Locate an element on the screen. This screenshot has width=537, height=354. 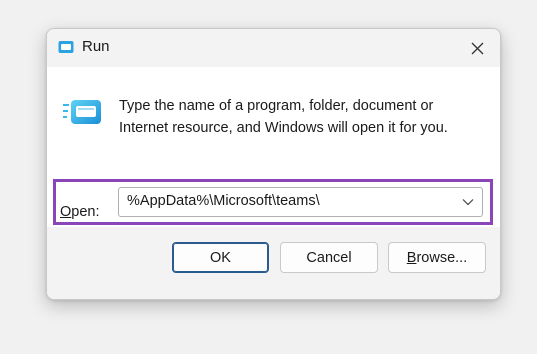
open-label-text: pen: is located at coordinates (85, 212).